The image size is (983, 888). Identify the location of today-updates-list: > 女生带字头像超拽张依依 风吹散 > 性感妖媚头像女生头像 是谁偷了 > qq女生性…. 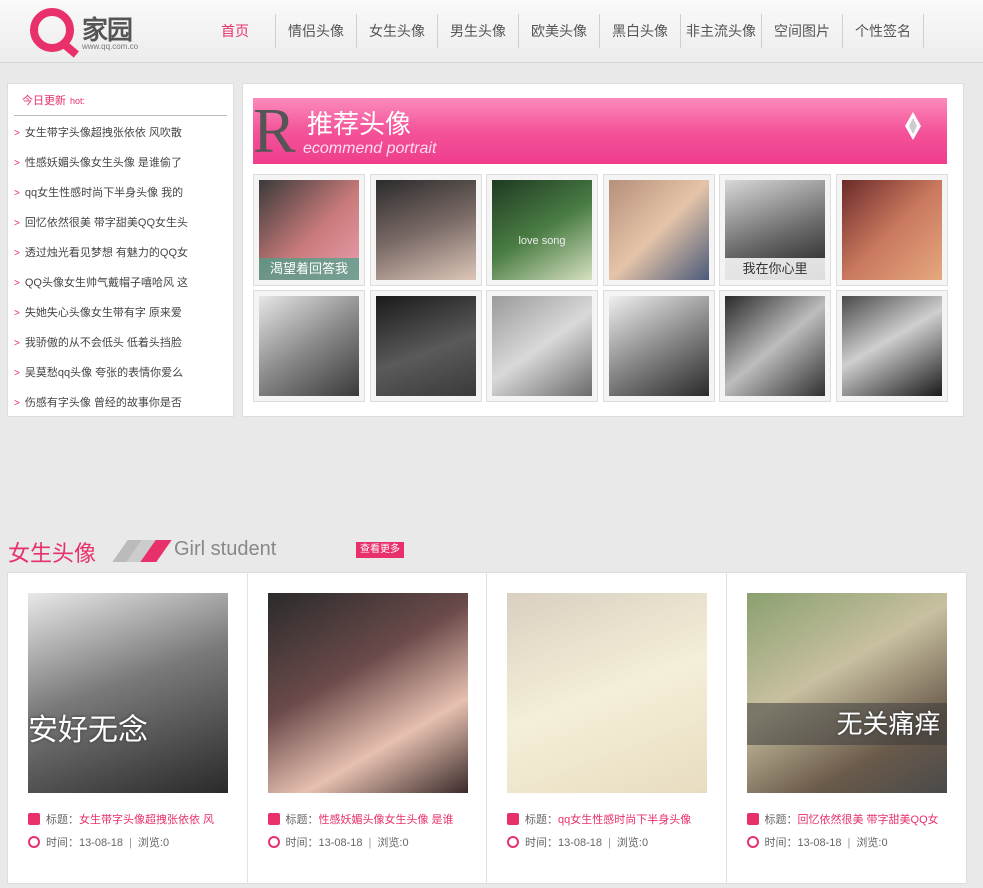
(120, 268).